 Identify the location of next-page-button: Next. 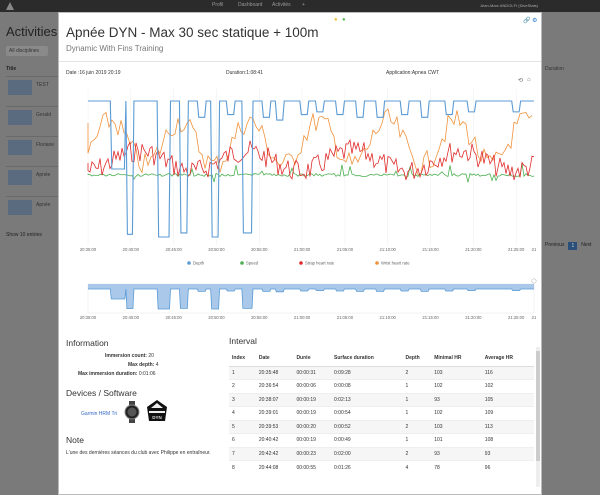
(586, 246).